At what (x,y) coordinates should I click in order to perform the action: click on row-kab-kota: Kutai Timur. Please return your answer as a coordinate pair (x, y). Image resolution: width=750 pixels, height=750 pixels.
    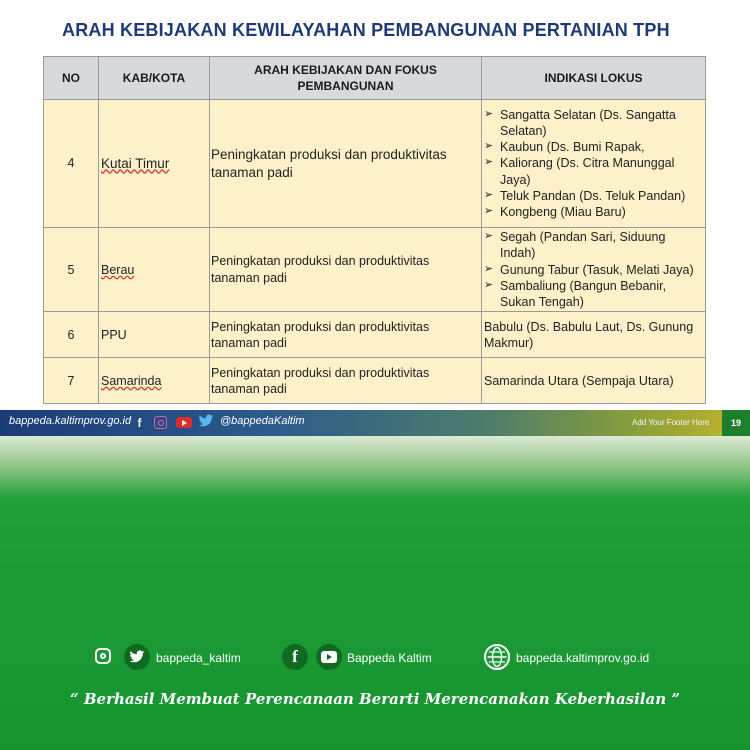
    Looking at the image, I should click on (154, 163).